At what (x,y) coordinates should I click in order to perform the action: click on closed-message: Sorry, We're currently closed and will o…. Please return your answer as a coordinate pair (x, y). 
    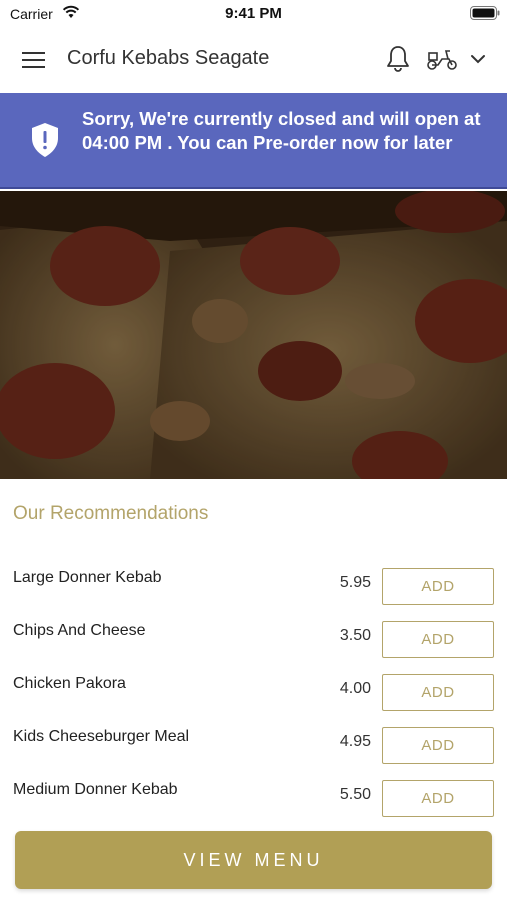
    Looking at the image, I should click on (281, 130).